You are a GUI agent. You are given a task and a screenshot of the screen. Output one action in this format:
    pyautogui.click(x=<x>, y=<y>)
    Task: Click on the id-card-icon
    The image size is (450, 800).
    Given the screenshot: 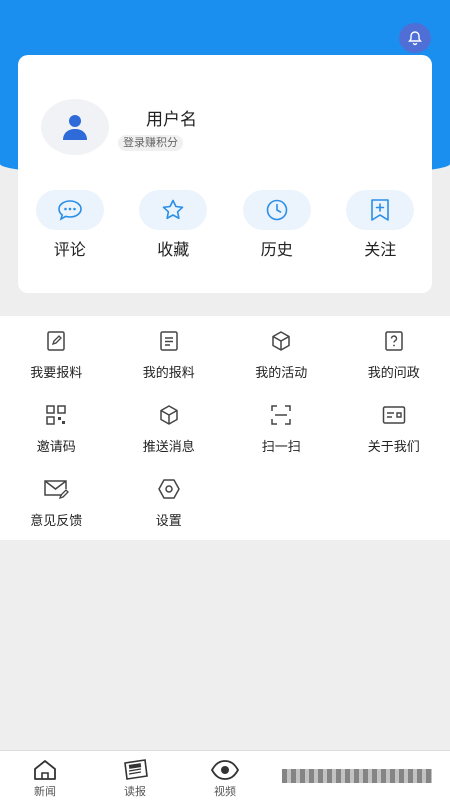 What is the action you would take?
    pyautogui.click(x=394, y=415)
    